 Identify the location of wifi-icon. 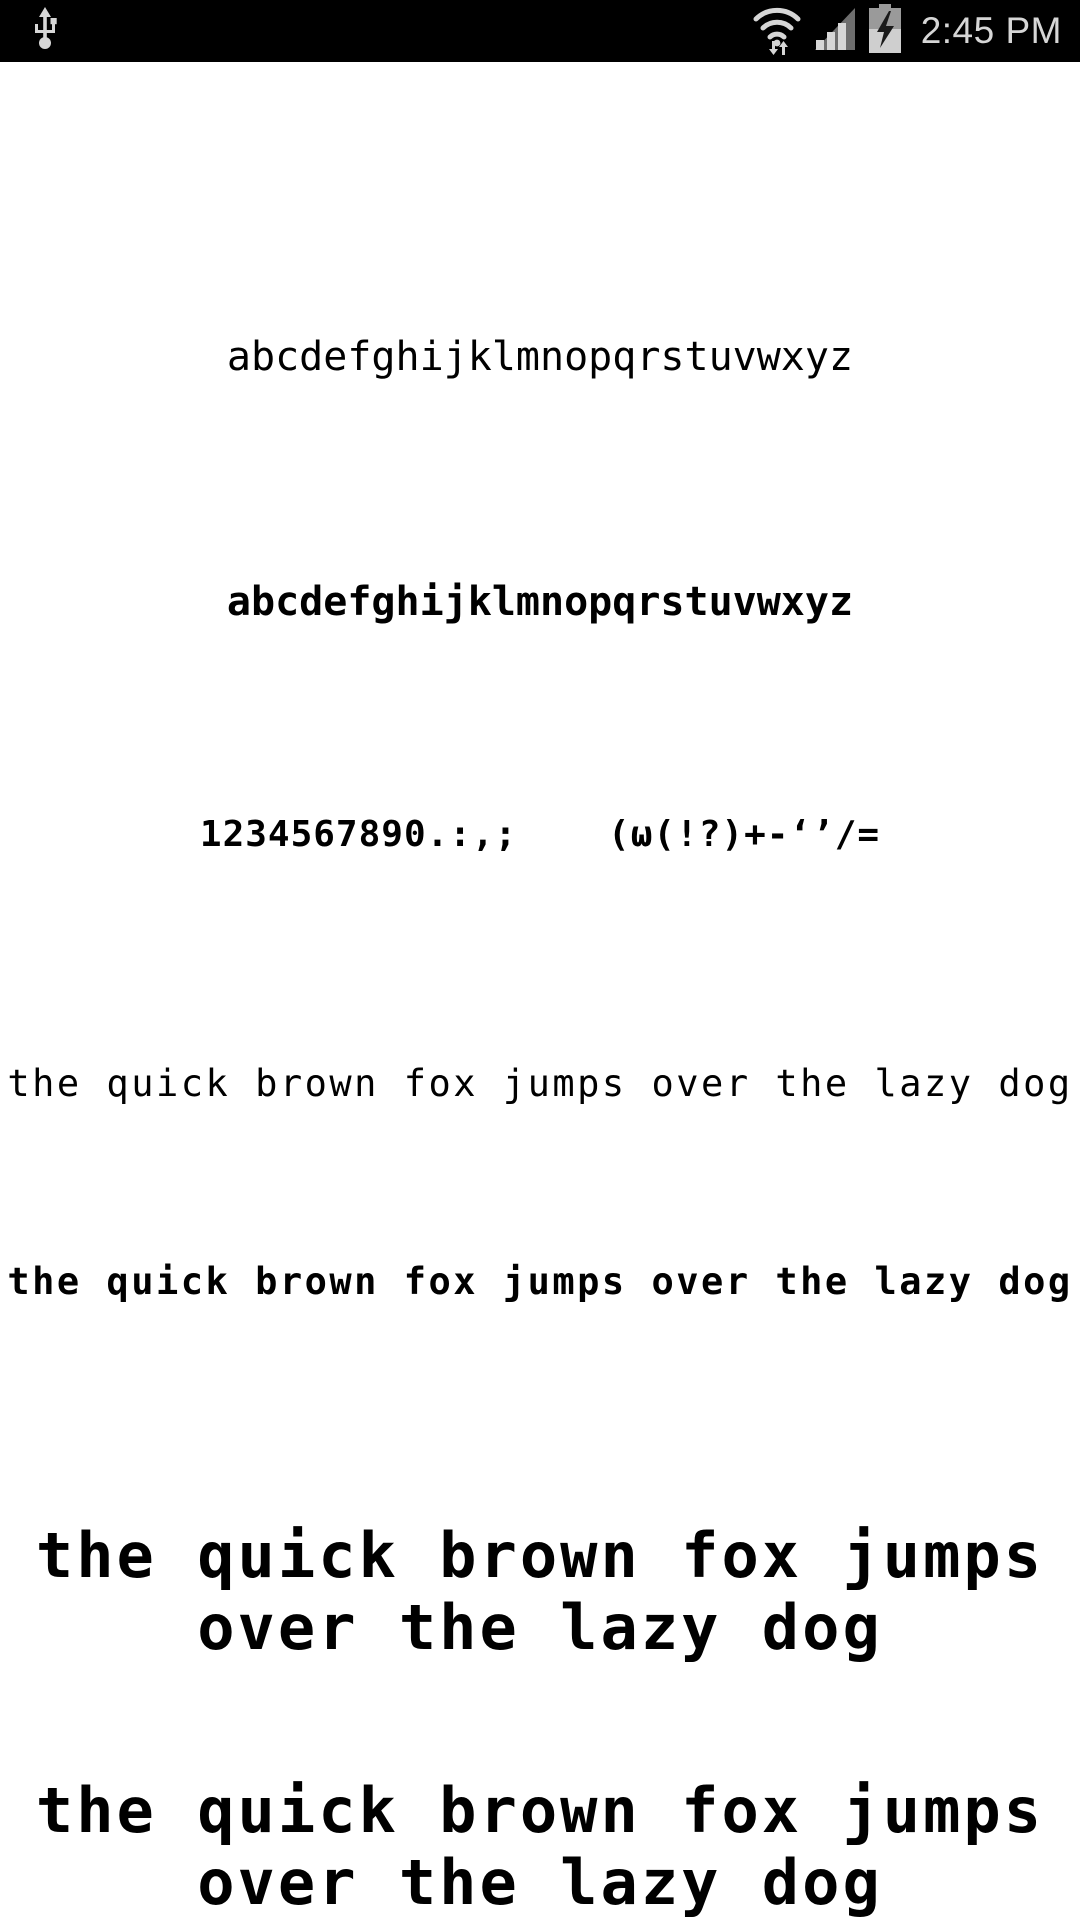
(777, 31).